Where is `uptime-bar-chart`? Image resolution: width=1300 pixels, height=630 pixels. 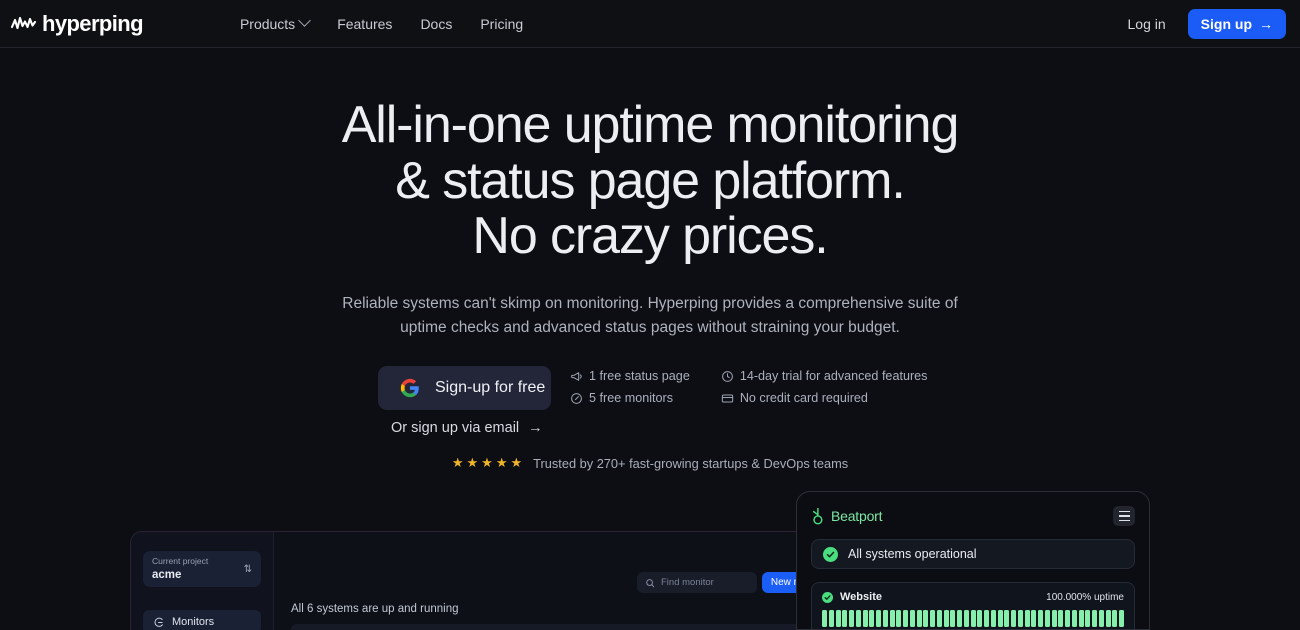
uptime-bar-chart is located at coordinates (973, 618).